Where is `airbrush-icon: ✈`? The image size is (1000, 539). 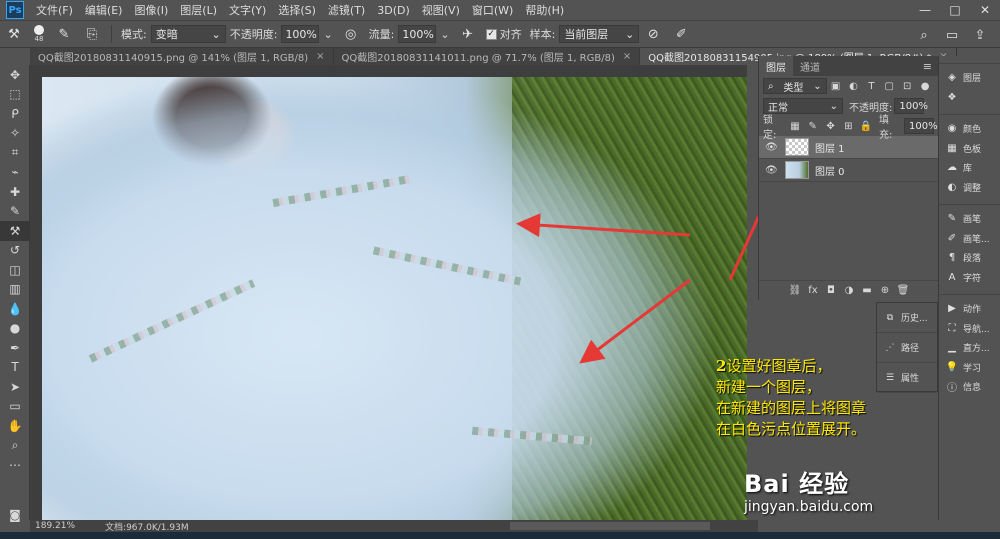 airbrush-icon: ✈ is located at coordinates (468, 34).